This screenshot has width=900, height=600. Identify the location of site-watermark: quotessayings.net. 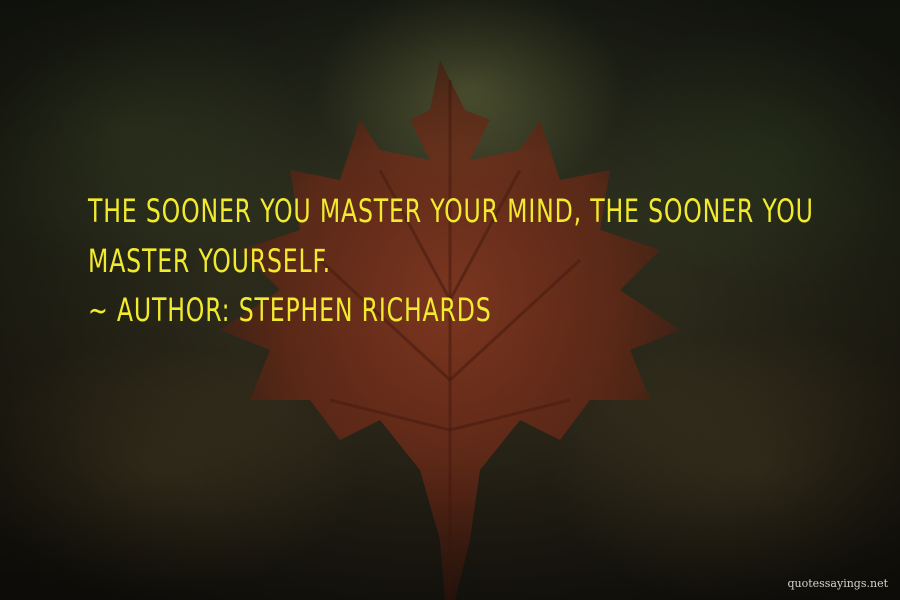
(837, 583).